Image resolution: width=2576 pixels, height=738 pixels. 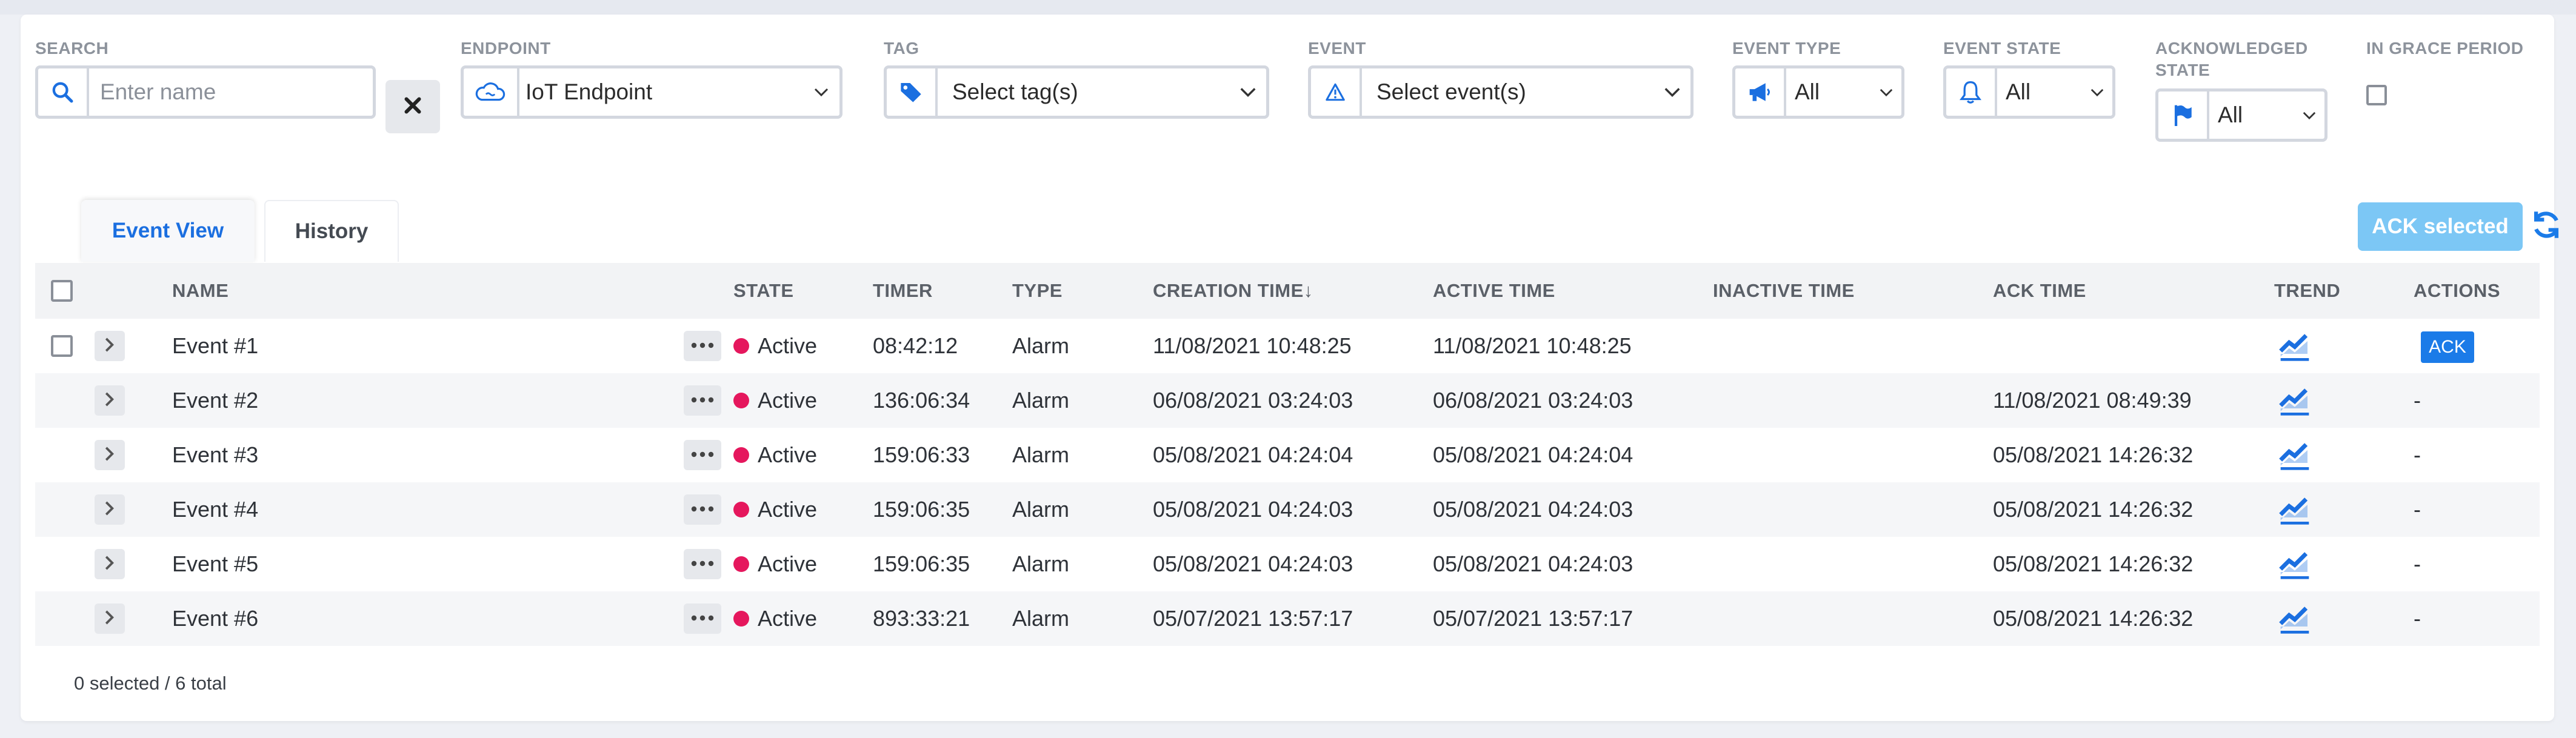 I want to click on endpoint-select: IoT Endpoint, so click(x=652, y=92).